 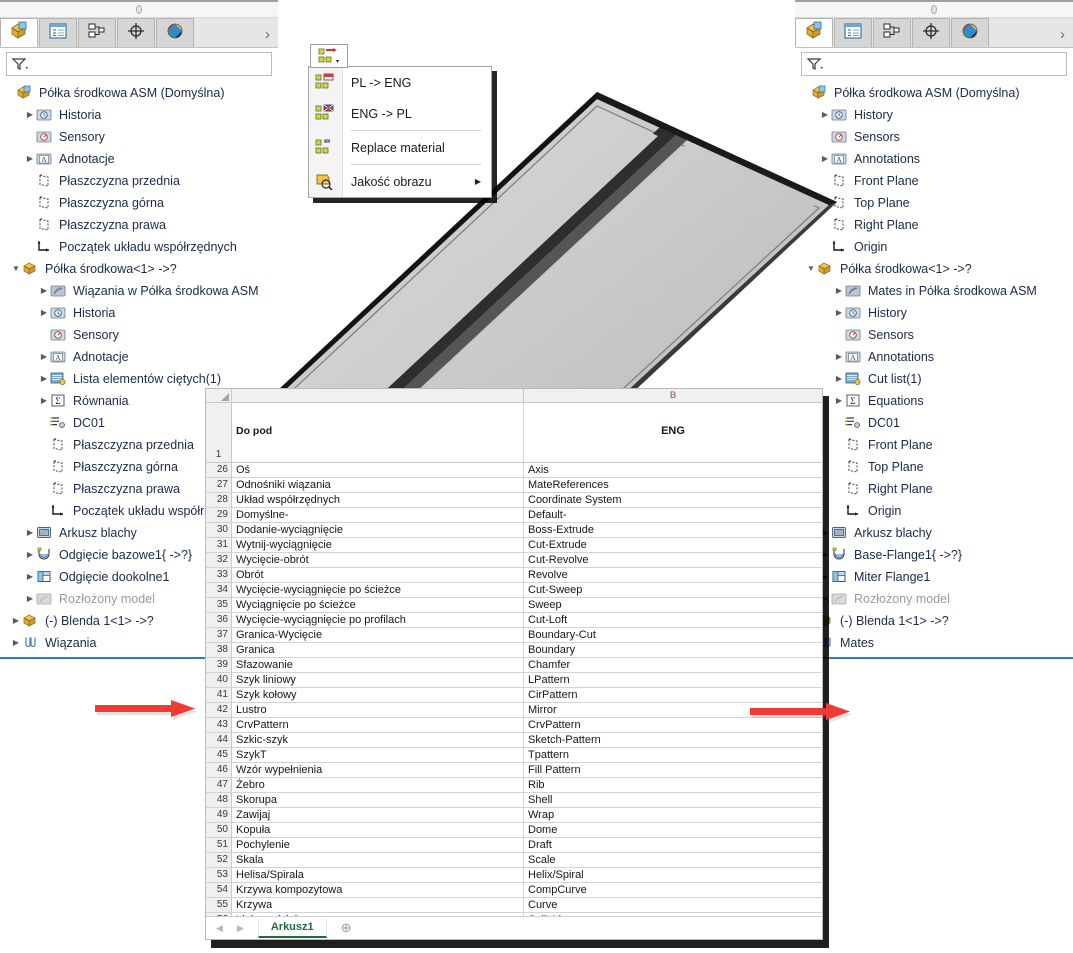 I want to click on tree-item: Base-Flange1{ ->?}, so click(x=936, y=555).